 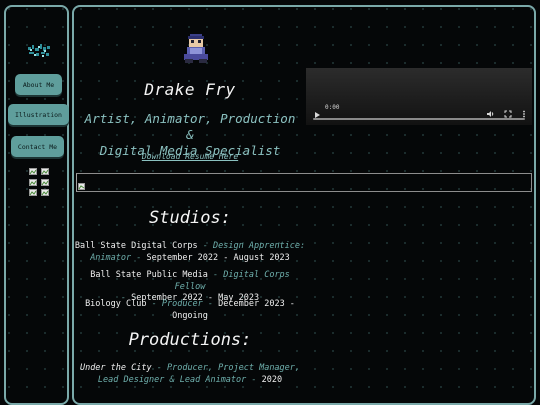 What do you see at coordinates (419, 112) in the screenshot?
I see `video-controls: 0:00` at bounding box center [419, 112].